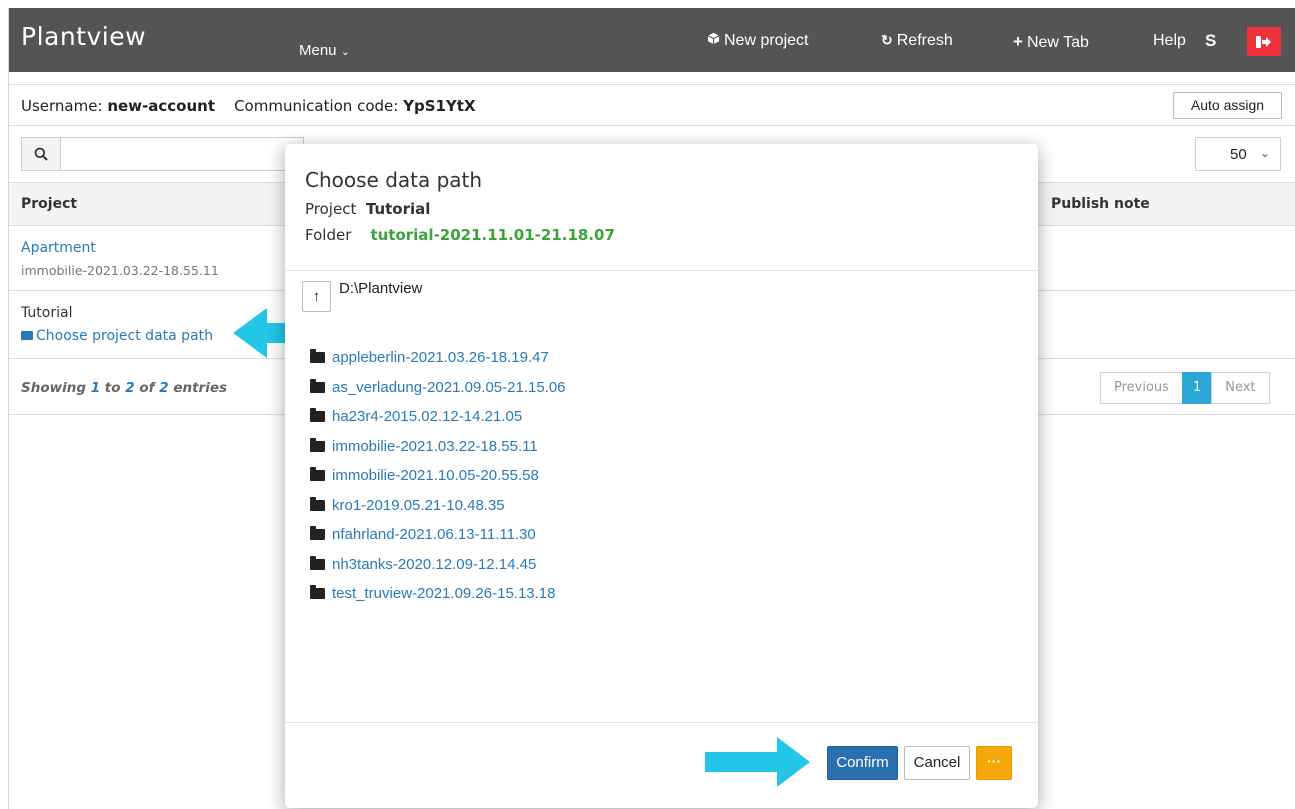  I want to click on folder-label: Folder, so click(328, 235).